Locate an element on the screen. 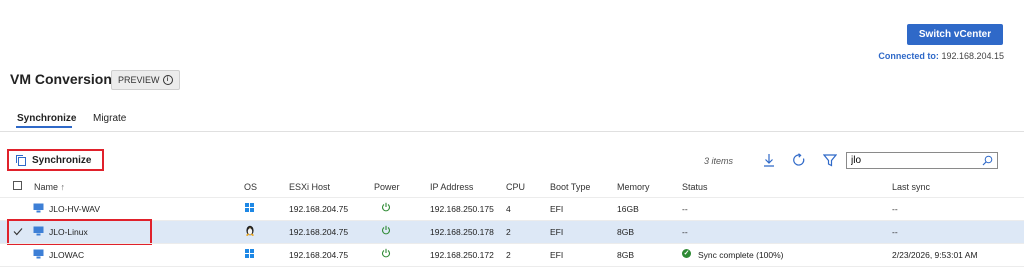 This screenshot has height=270, width=1024. column-header-esxi-host: ESXi Host is located at coordinates (309, 187).